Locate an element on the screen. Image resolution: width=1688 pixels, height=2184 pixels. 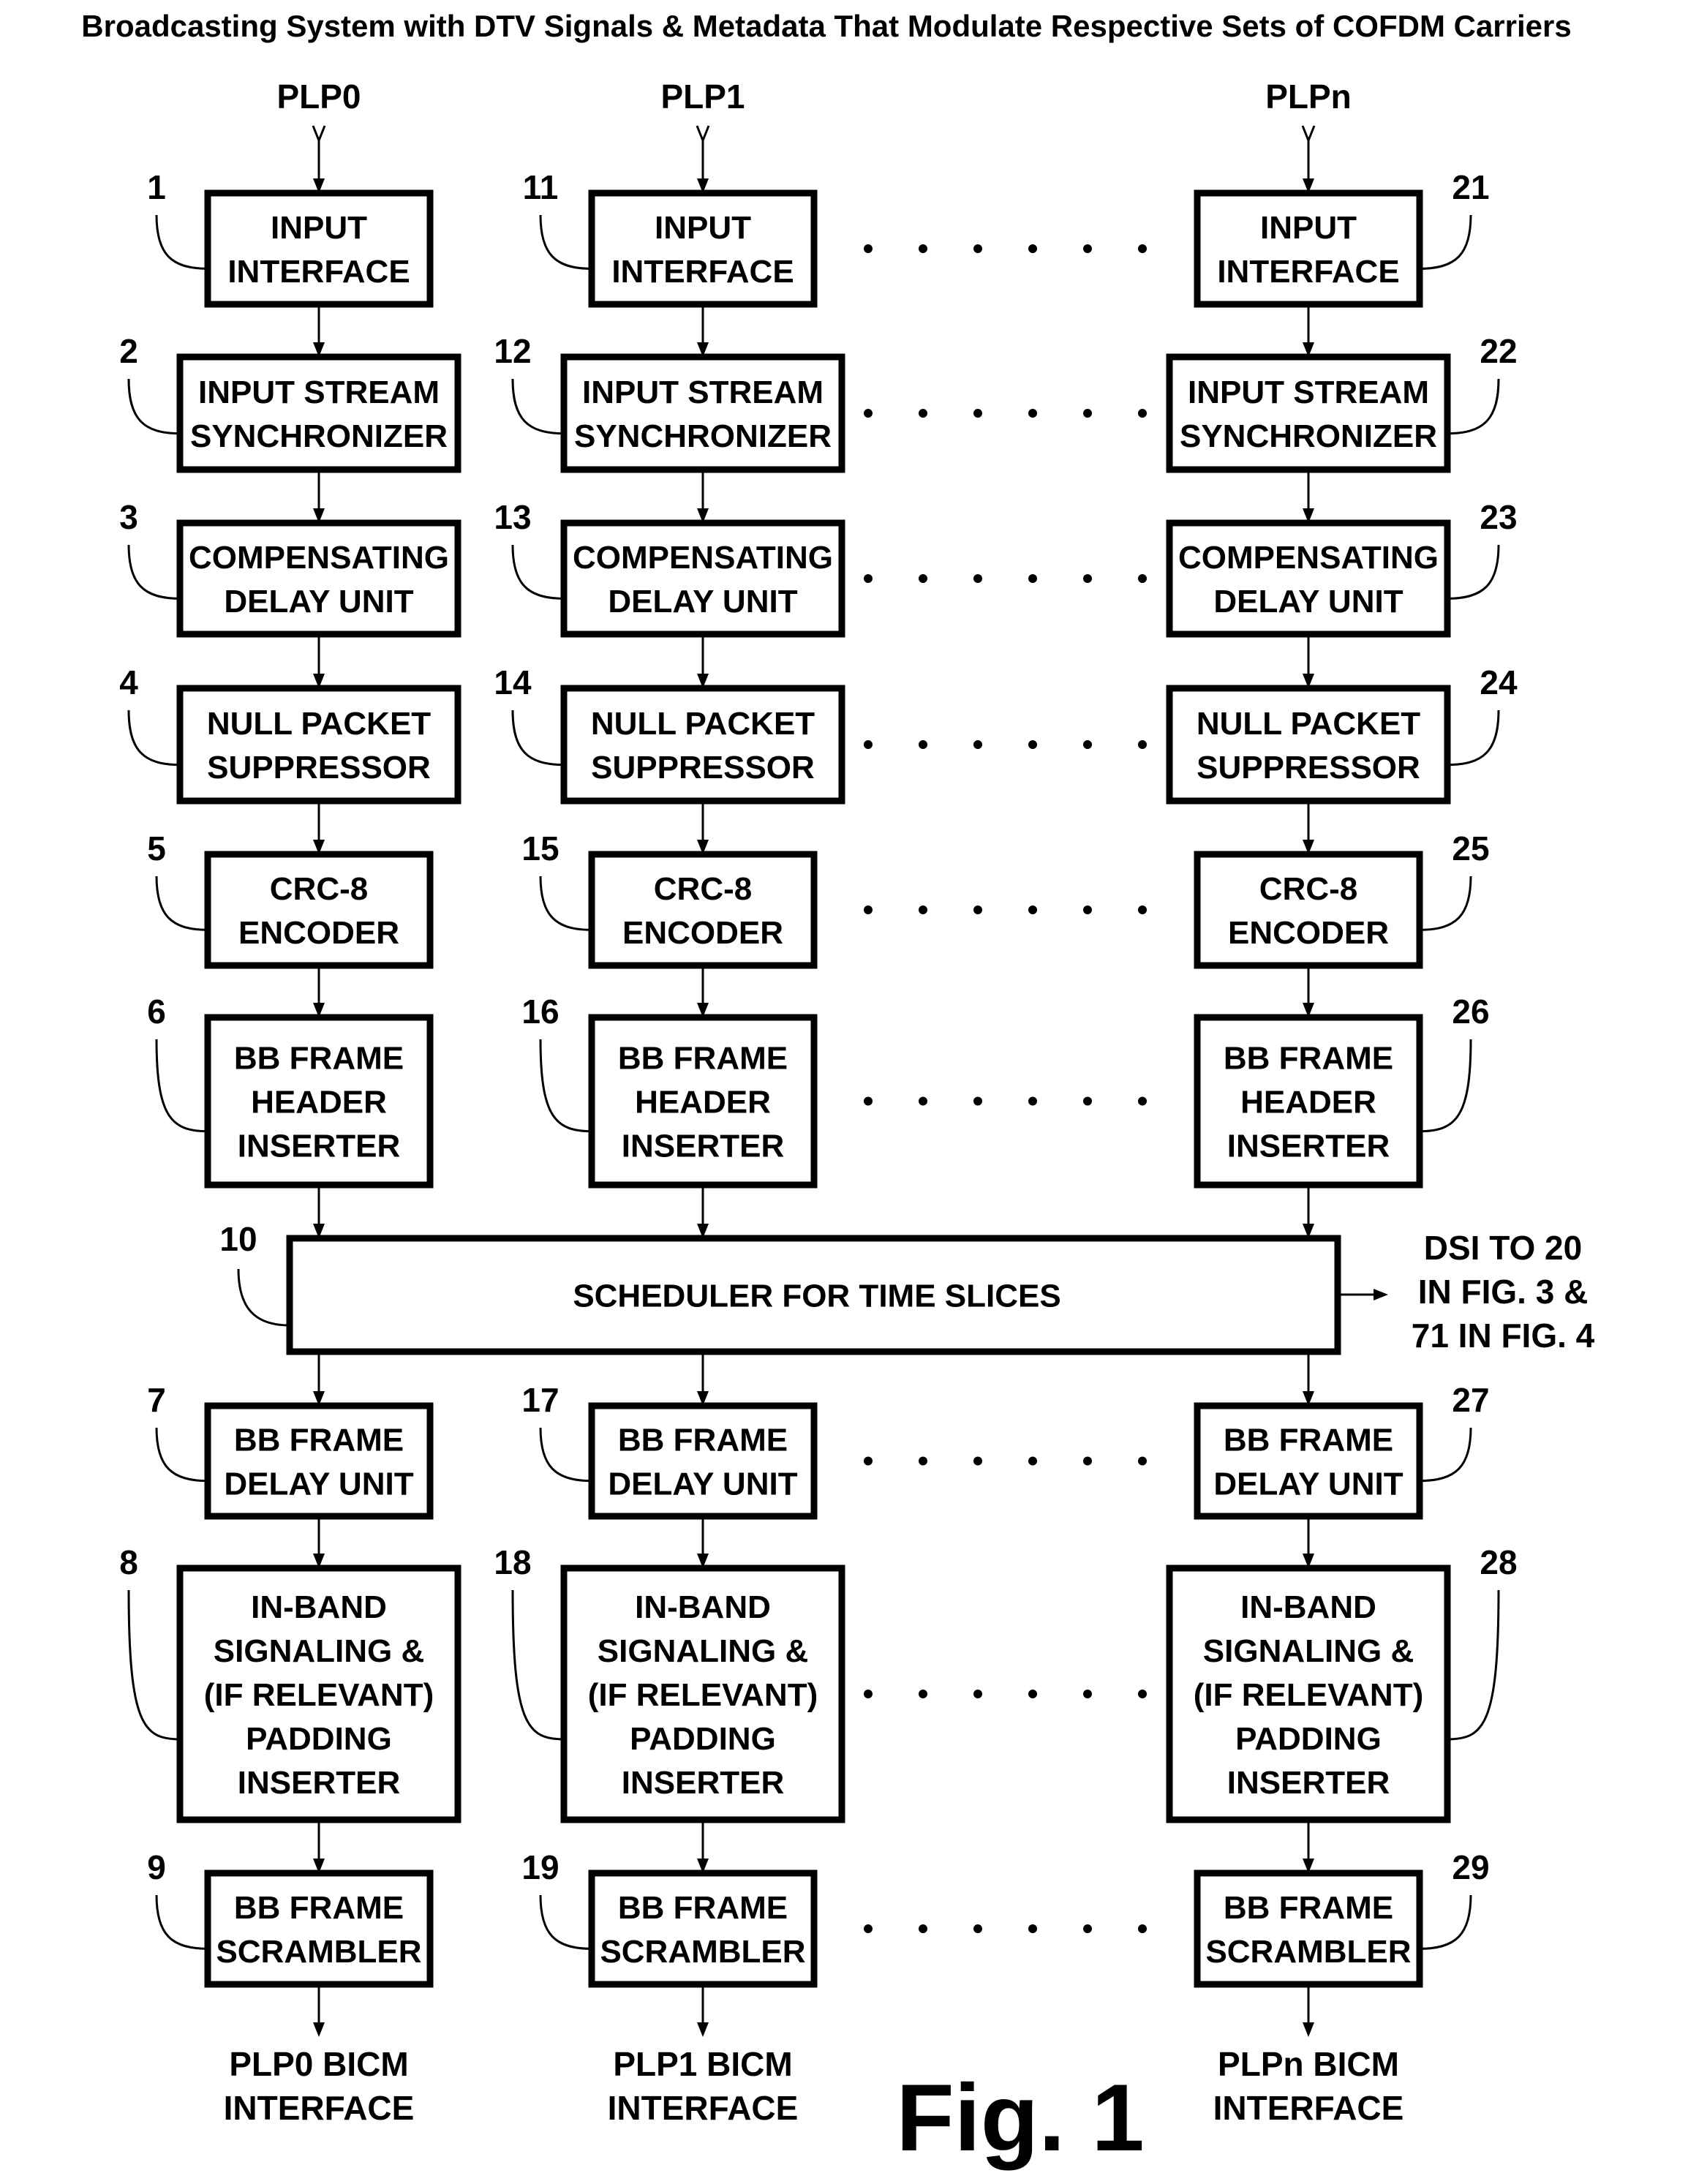
block-9-label: SCRAMBLER is located at coordinates (318, 1952).